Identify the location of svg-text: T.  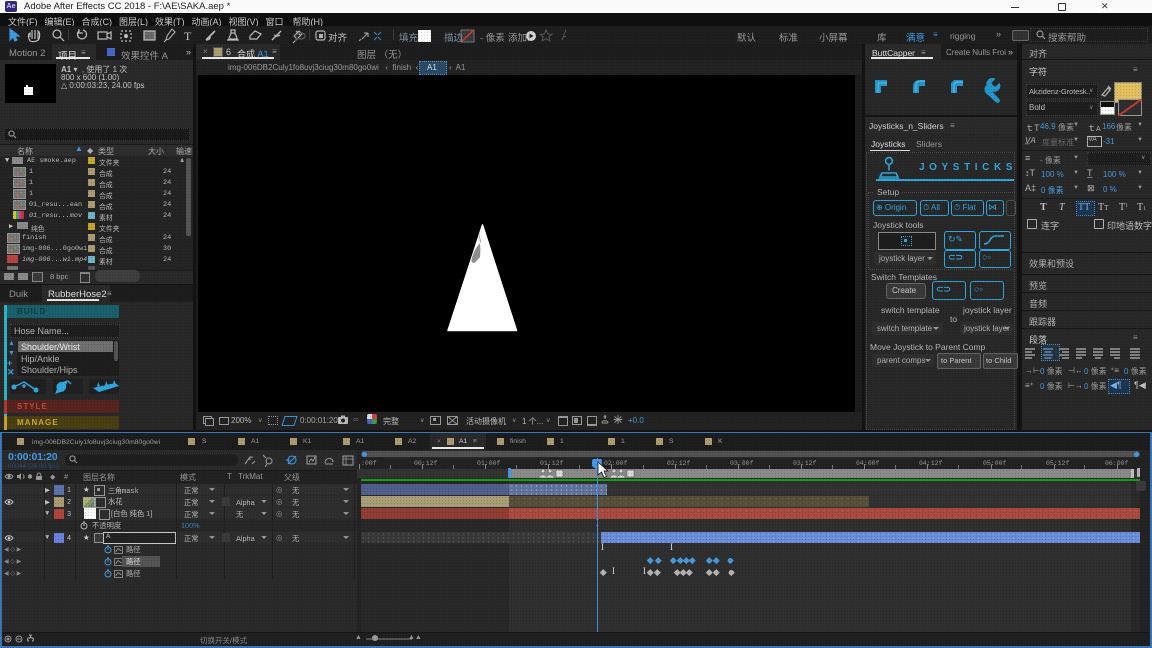
(188, 36).